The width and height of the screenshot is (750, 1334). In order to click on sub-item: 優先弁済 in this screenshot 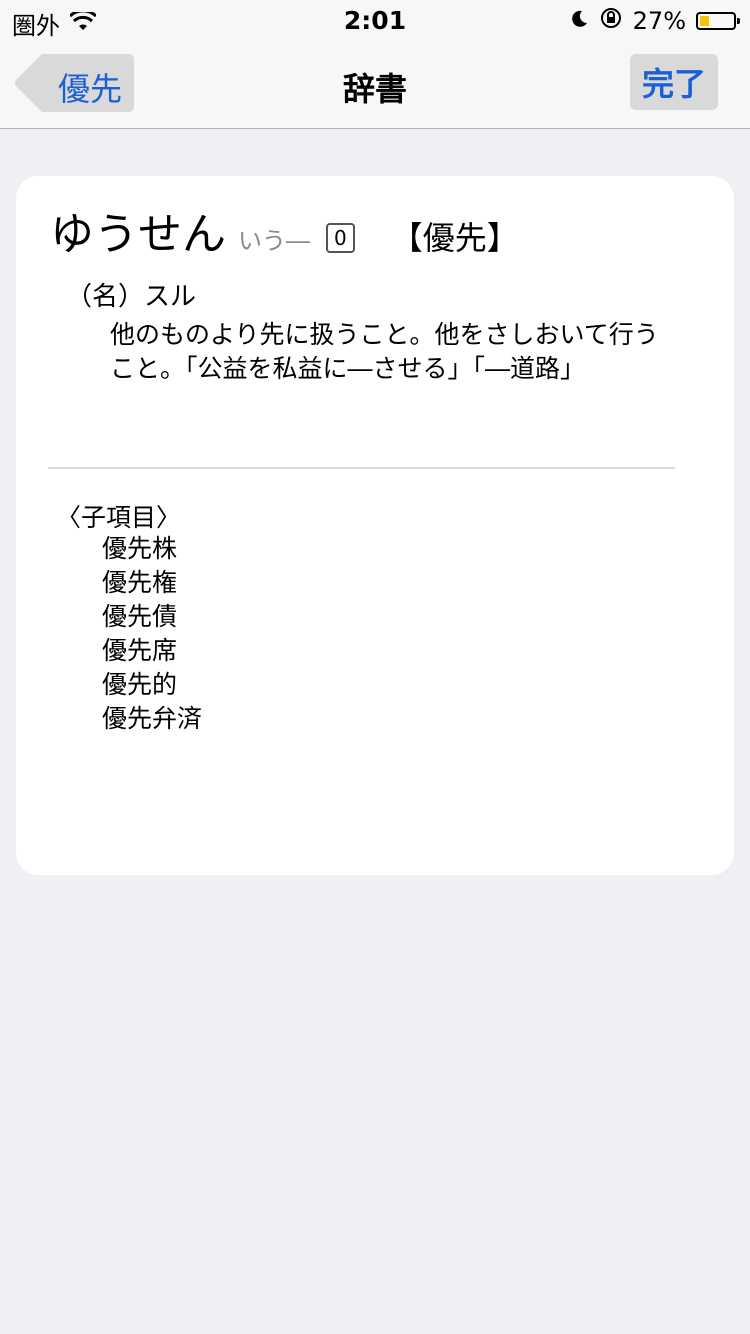, I will do `click(152, 719)`.